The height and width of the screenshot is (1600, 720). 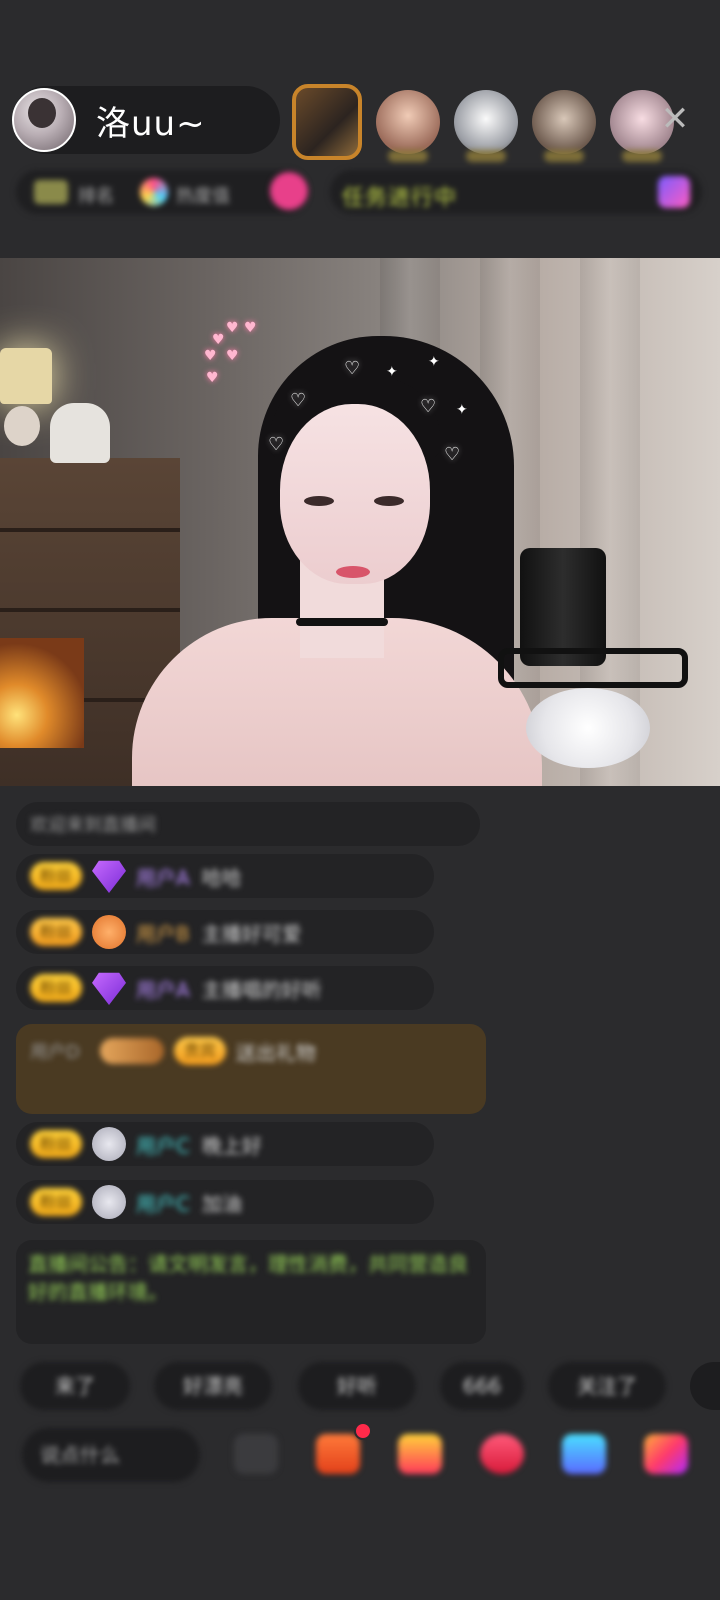 I want to click on message-text: 晚上好, so click(x=231, y=1145).